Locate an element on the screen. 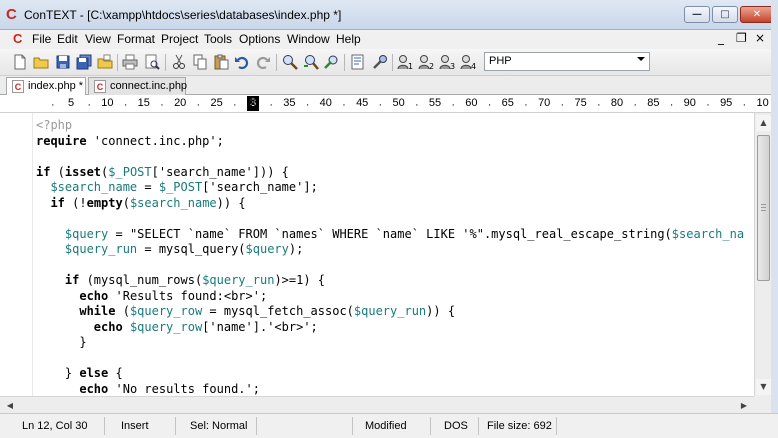 This screenshot has height=438, width=778. document-close-button: × is located at coordinates (760, 38).